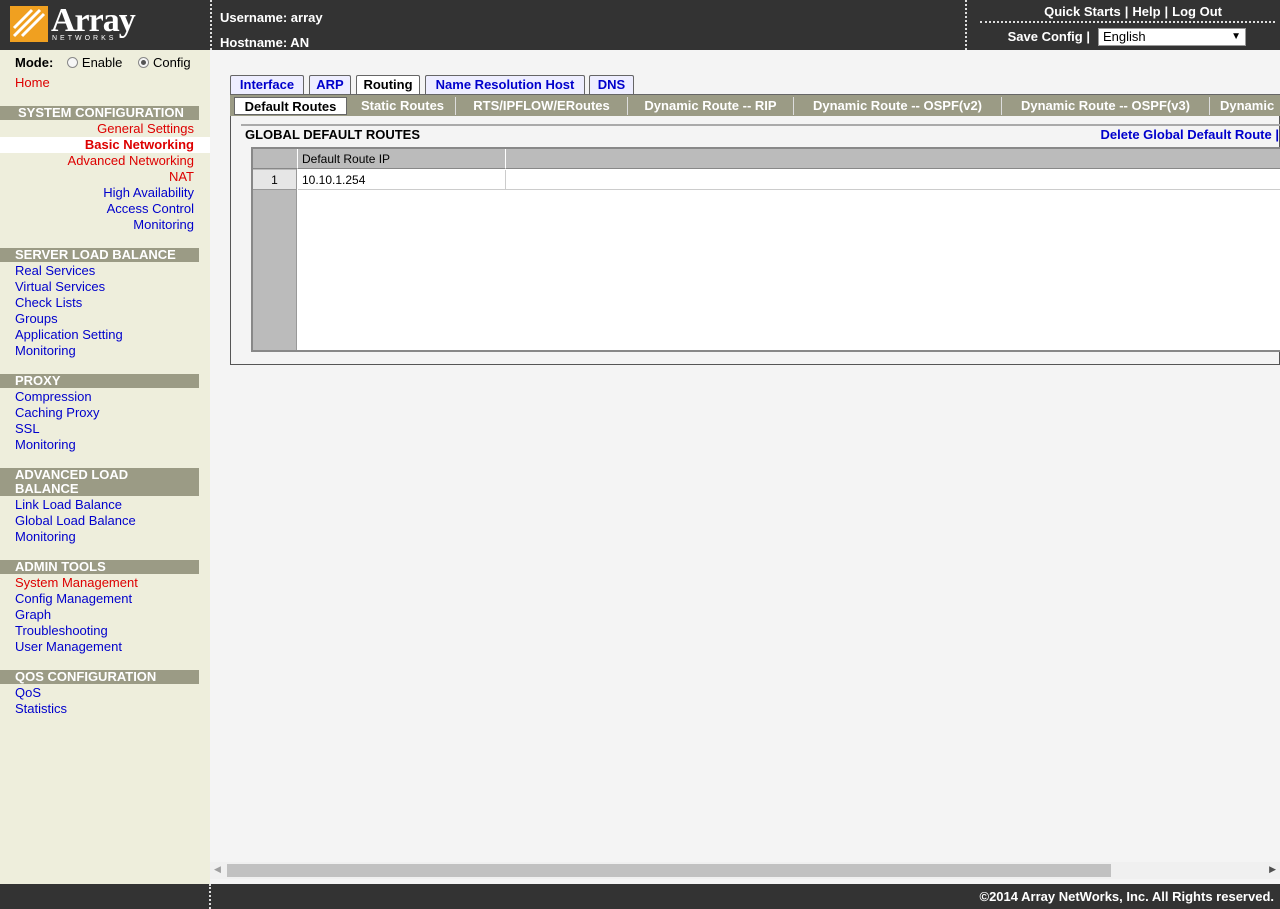 The height and width of the screenshot is (909, 1280). I want to click on section-title-line-1: ADVANCED LOAD, so click(72, 474).